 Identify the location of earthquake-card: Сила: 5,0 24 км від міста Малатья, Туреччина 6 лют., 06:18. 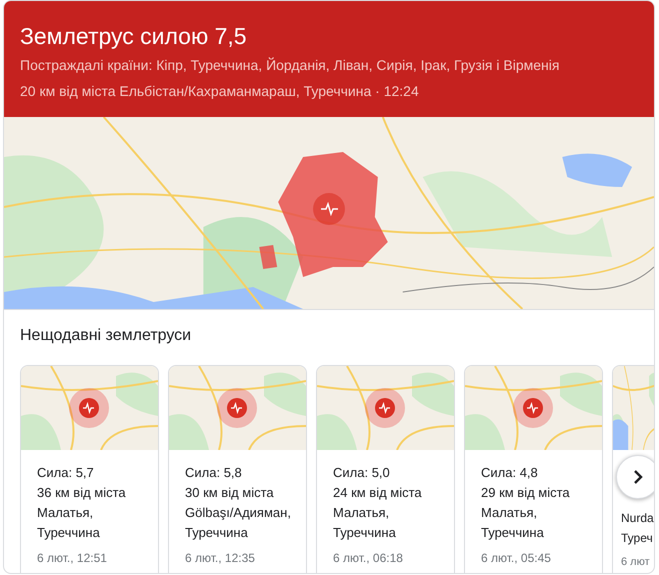
(385, 469).